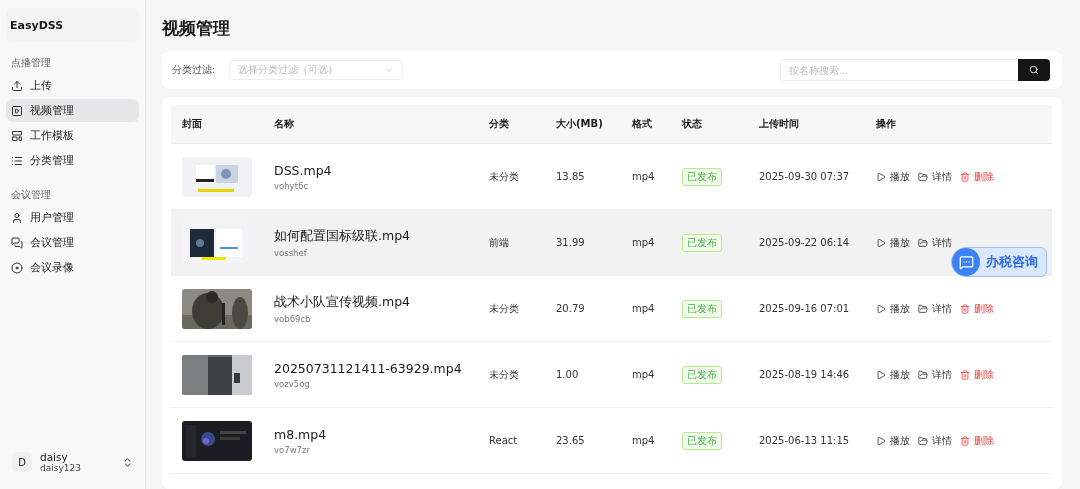 This screenshot has height=489, width=1080. Describe the element at coordinates (571, 440) in the screenshot. I see `size-cell-text: 23.65` at that location.